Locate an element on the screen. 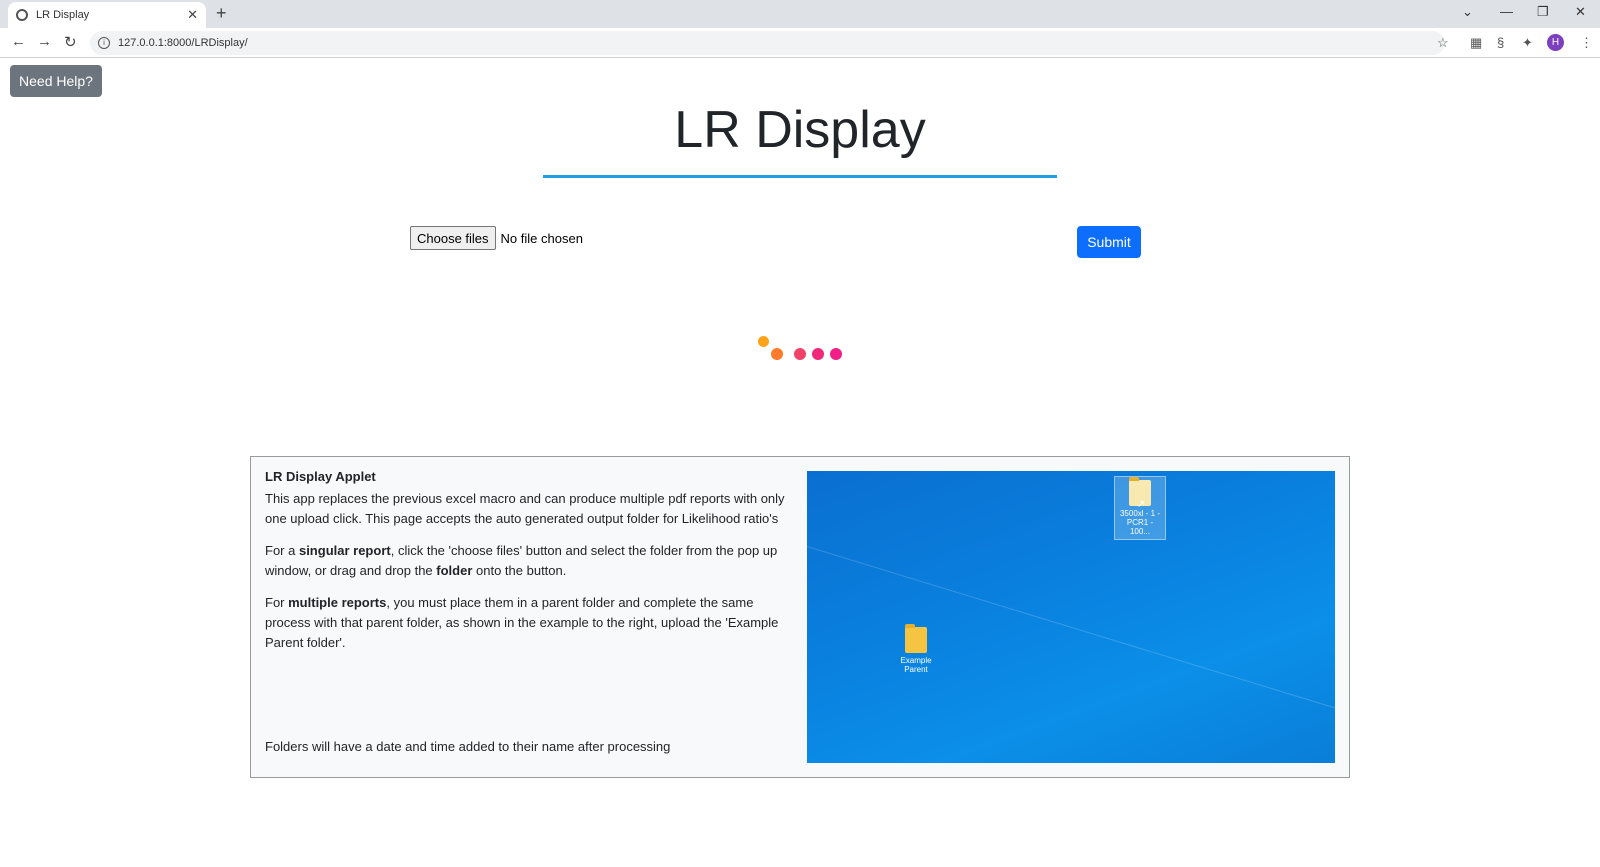 This screenshot has height=867, width=1600. bookmark-star-icon: ☆ is located at coordinates (1443, 43).